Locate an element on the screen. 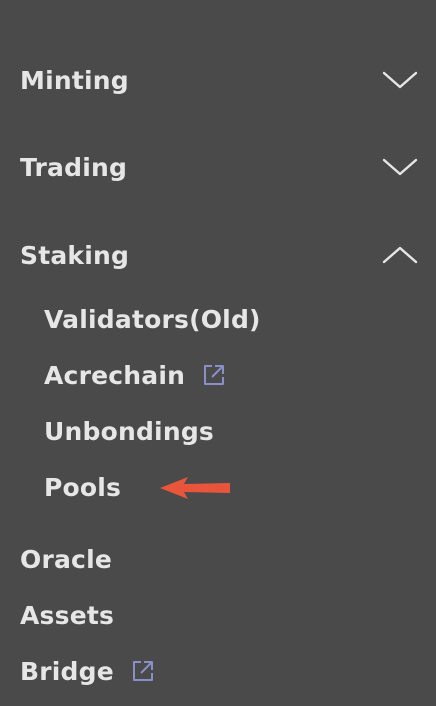 Image resolution: width=436 pixels, height=706 pixels. menu-item-oracle: Oracle is located at coordinates (218, 559).